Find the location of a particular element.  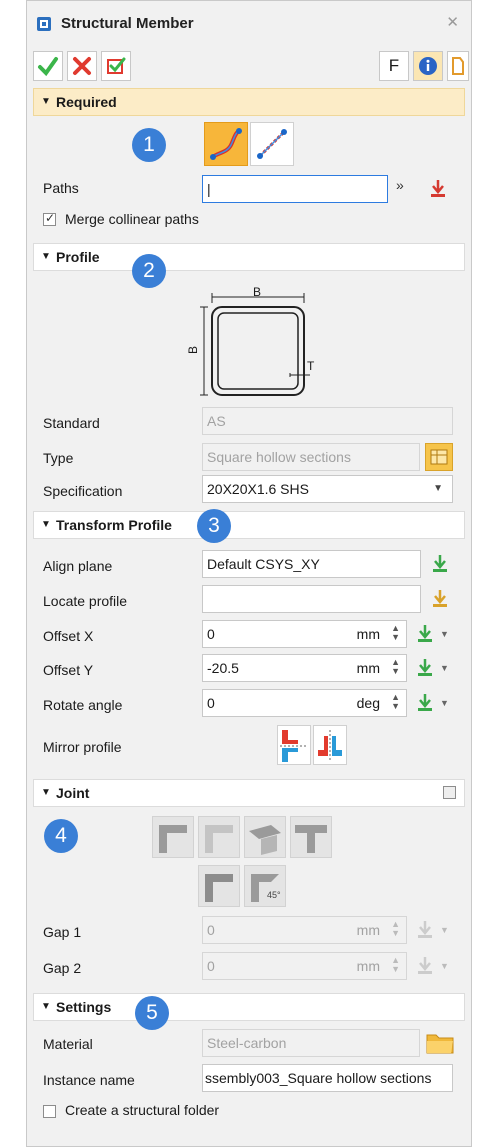

structural-folder-label: Create a structural folder is located at coordinates (142, 1110).